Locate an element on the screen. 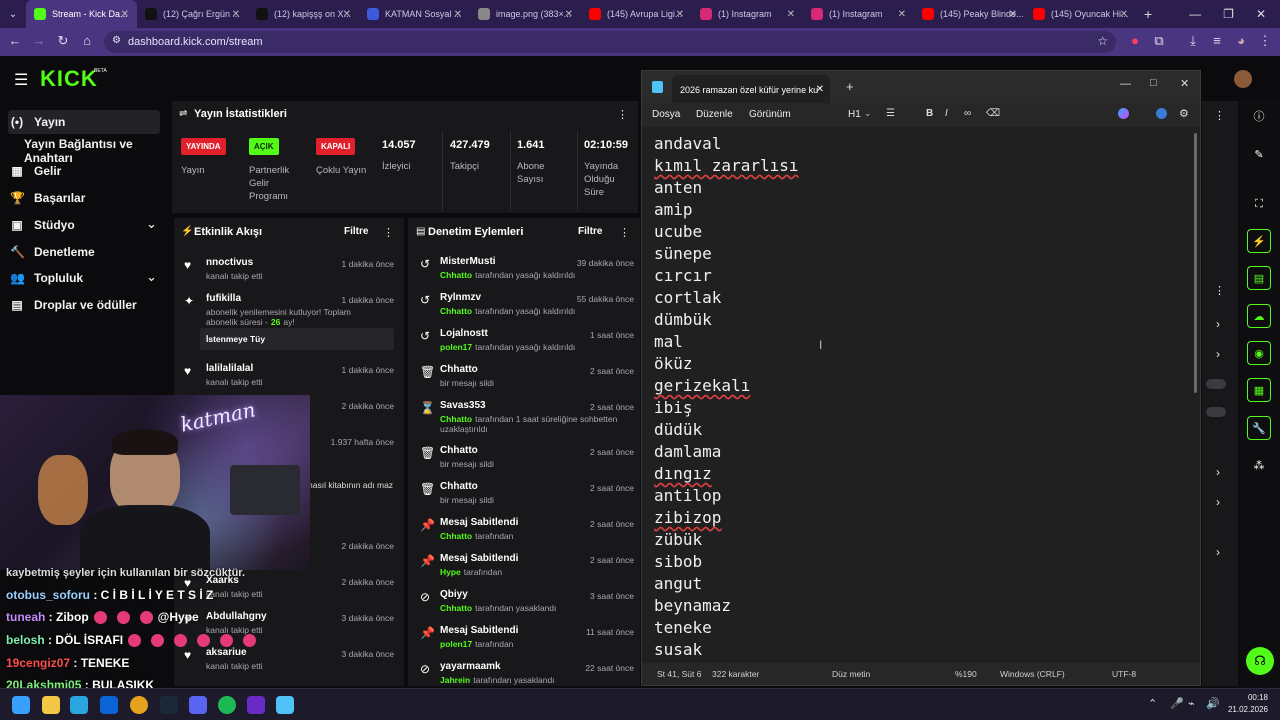 The width and height of the screenshot is (1280, 720). moderation-more-icon: ⋮ is located at coordinates (624, 232).